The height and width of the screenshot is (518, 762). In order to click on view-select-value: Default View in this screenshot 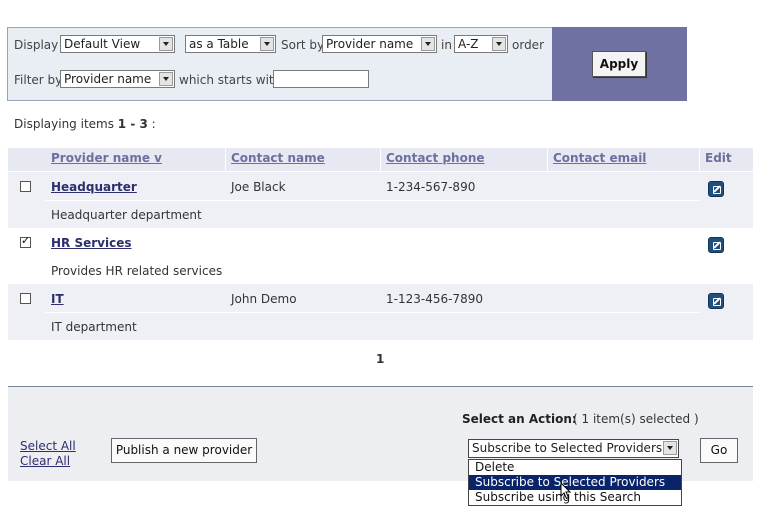, I will do `click(102, 44)`.